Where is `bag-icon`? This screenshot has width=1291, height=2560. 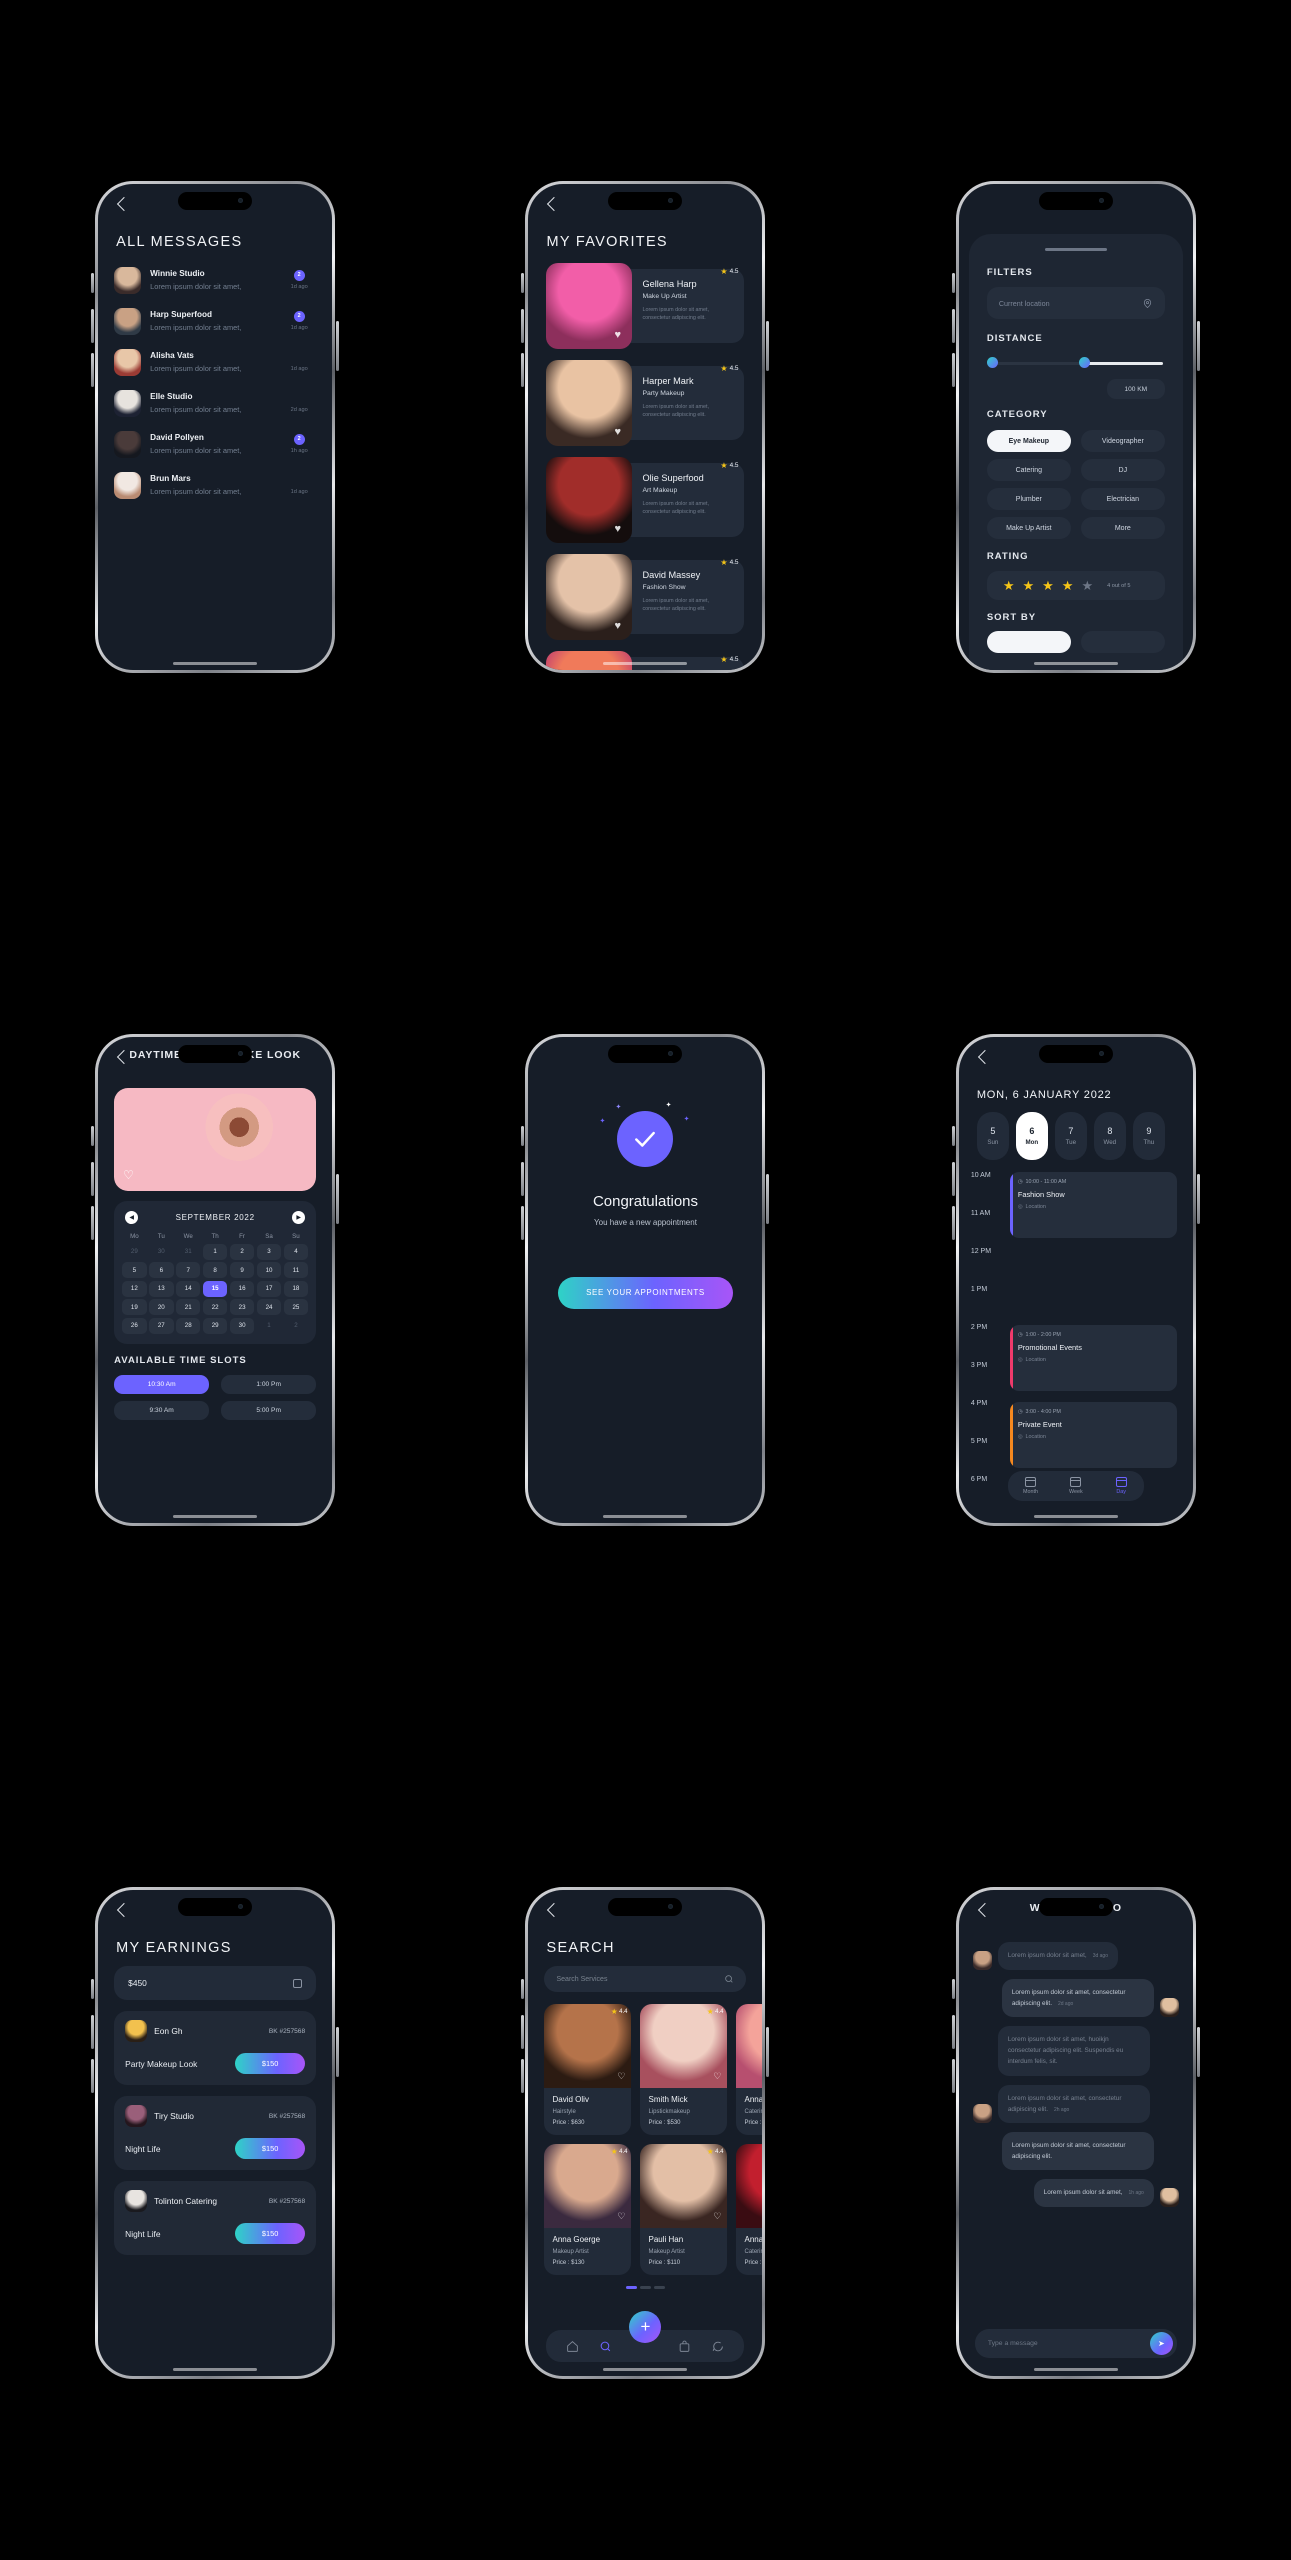 bag-icon is located at coordinates (684, 2346).